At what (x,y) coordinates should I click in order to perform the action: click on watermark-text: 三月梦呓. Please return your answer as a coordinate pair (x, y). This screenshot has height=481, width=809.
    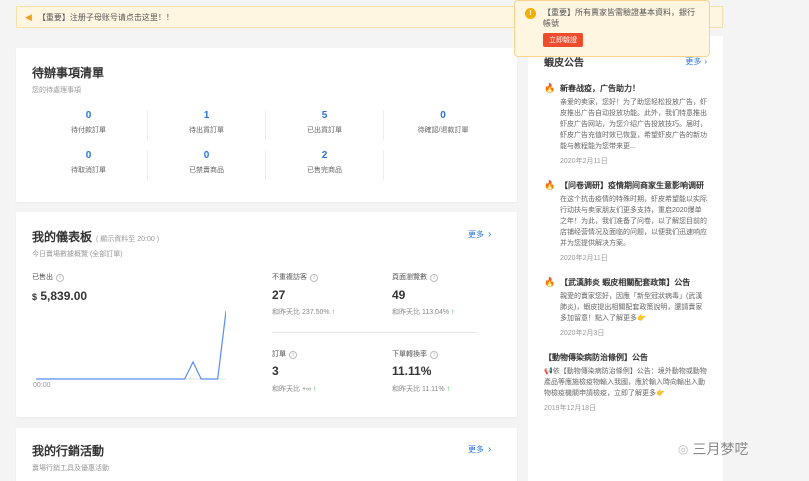
    Looking at the image, I should click on (720, 449).